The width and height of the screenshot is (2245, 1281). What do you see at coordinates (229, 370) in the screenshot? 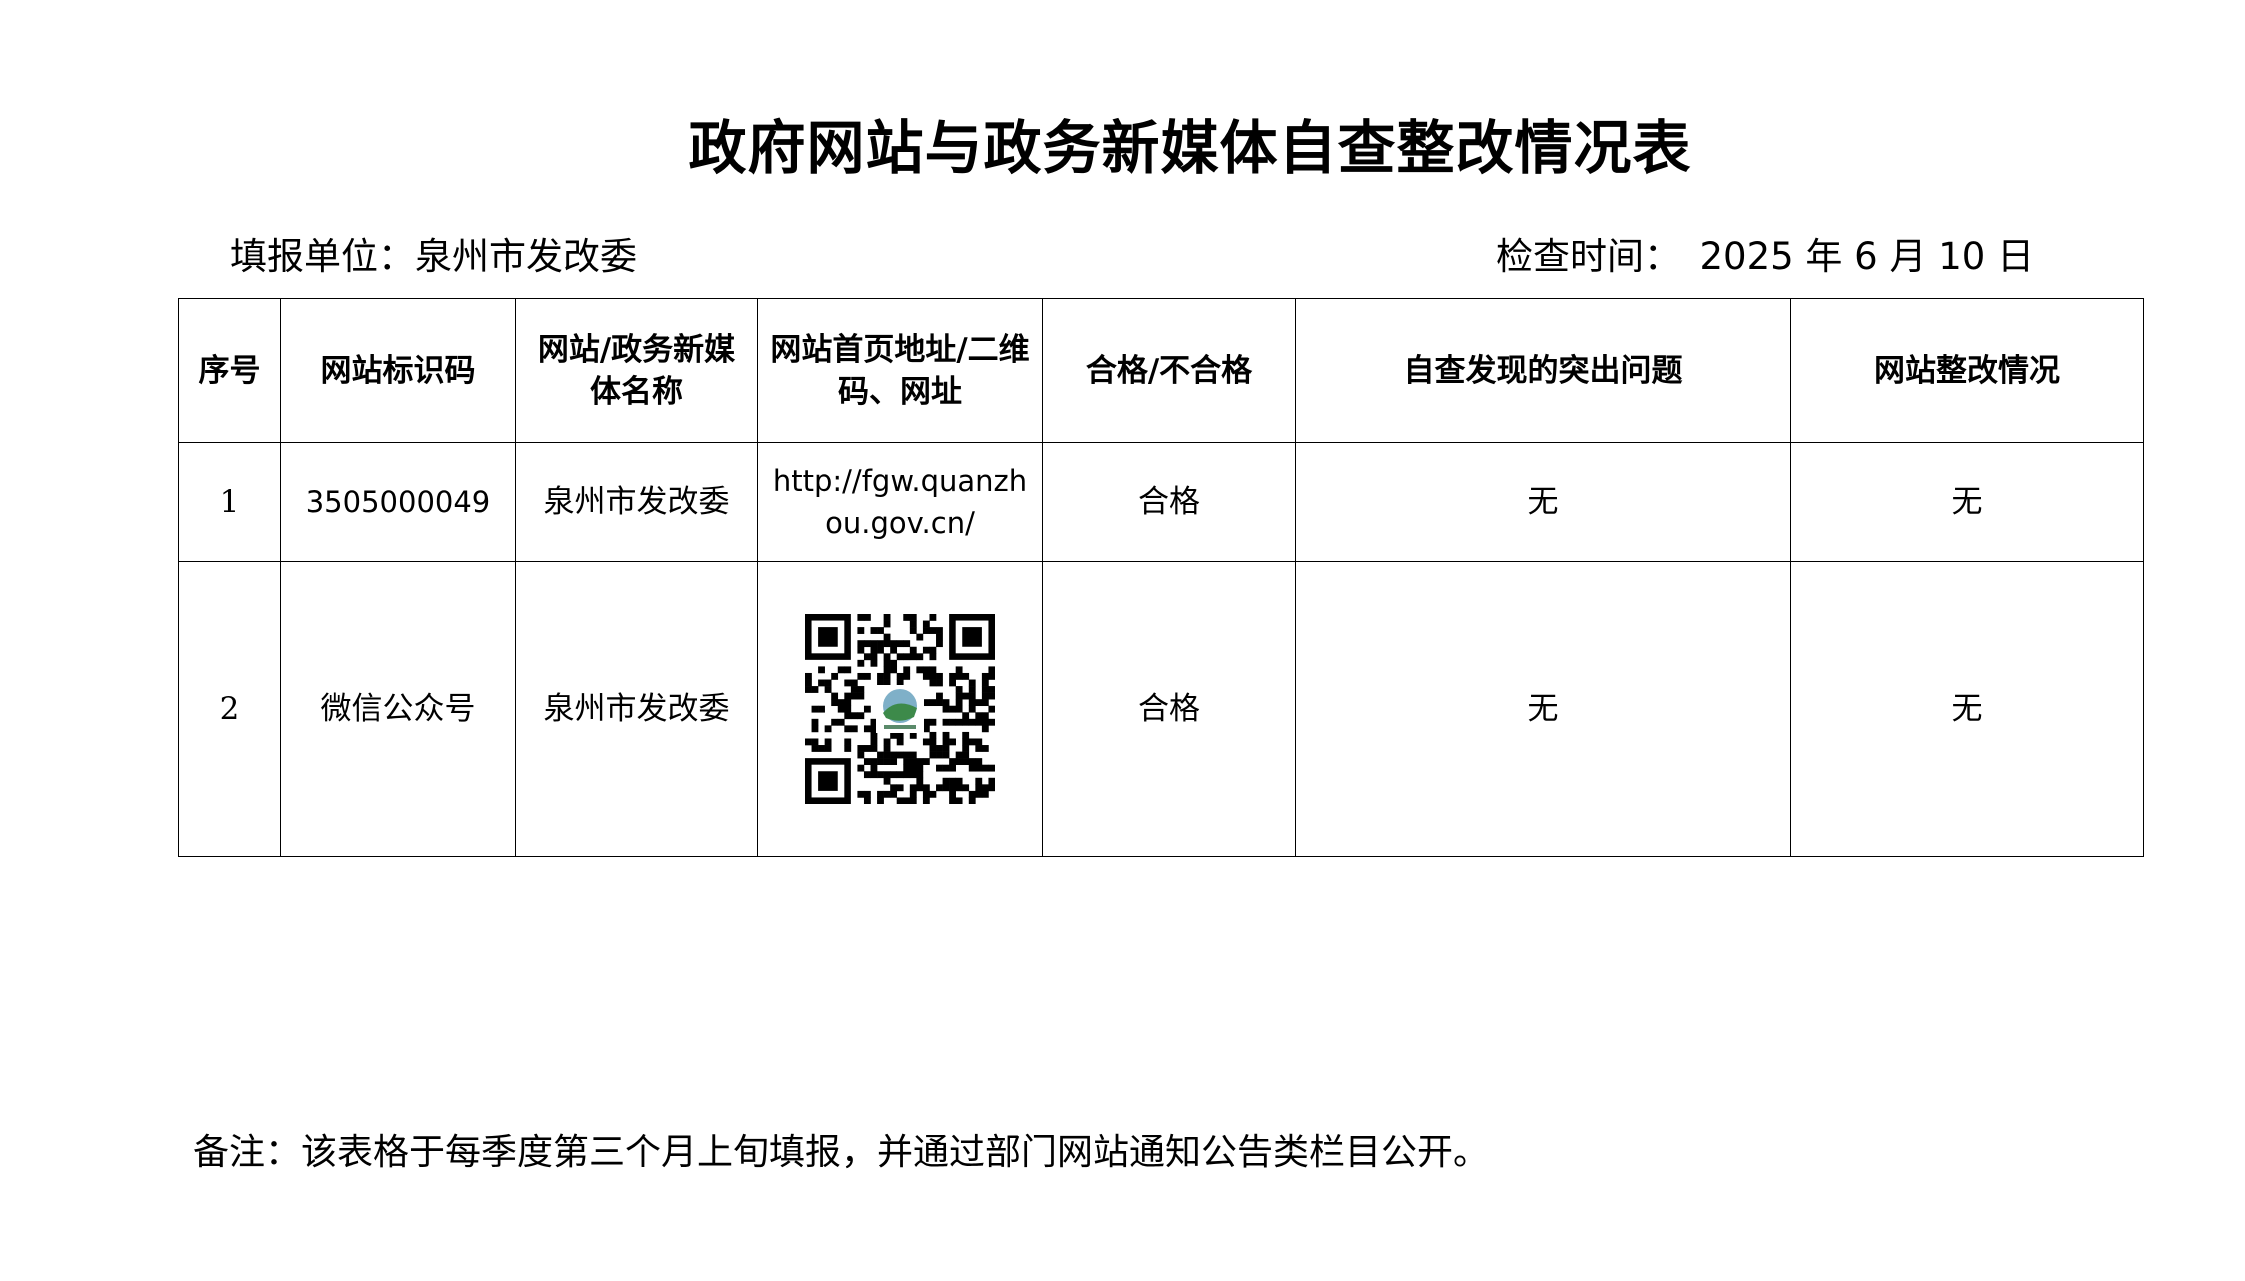
I see `header-index: 序号` at bounding box center [229, 370].